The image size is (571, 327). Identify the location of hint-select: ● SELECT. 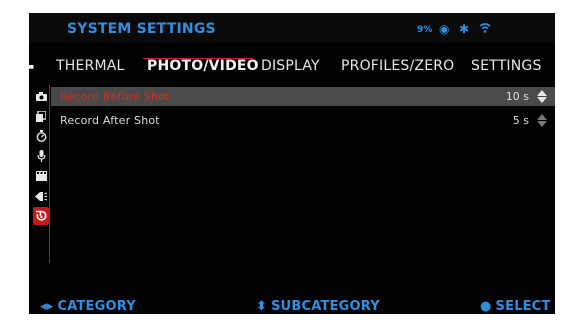
(515, 306).